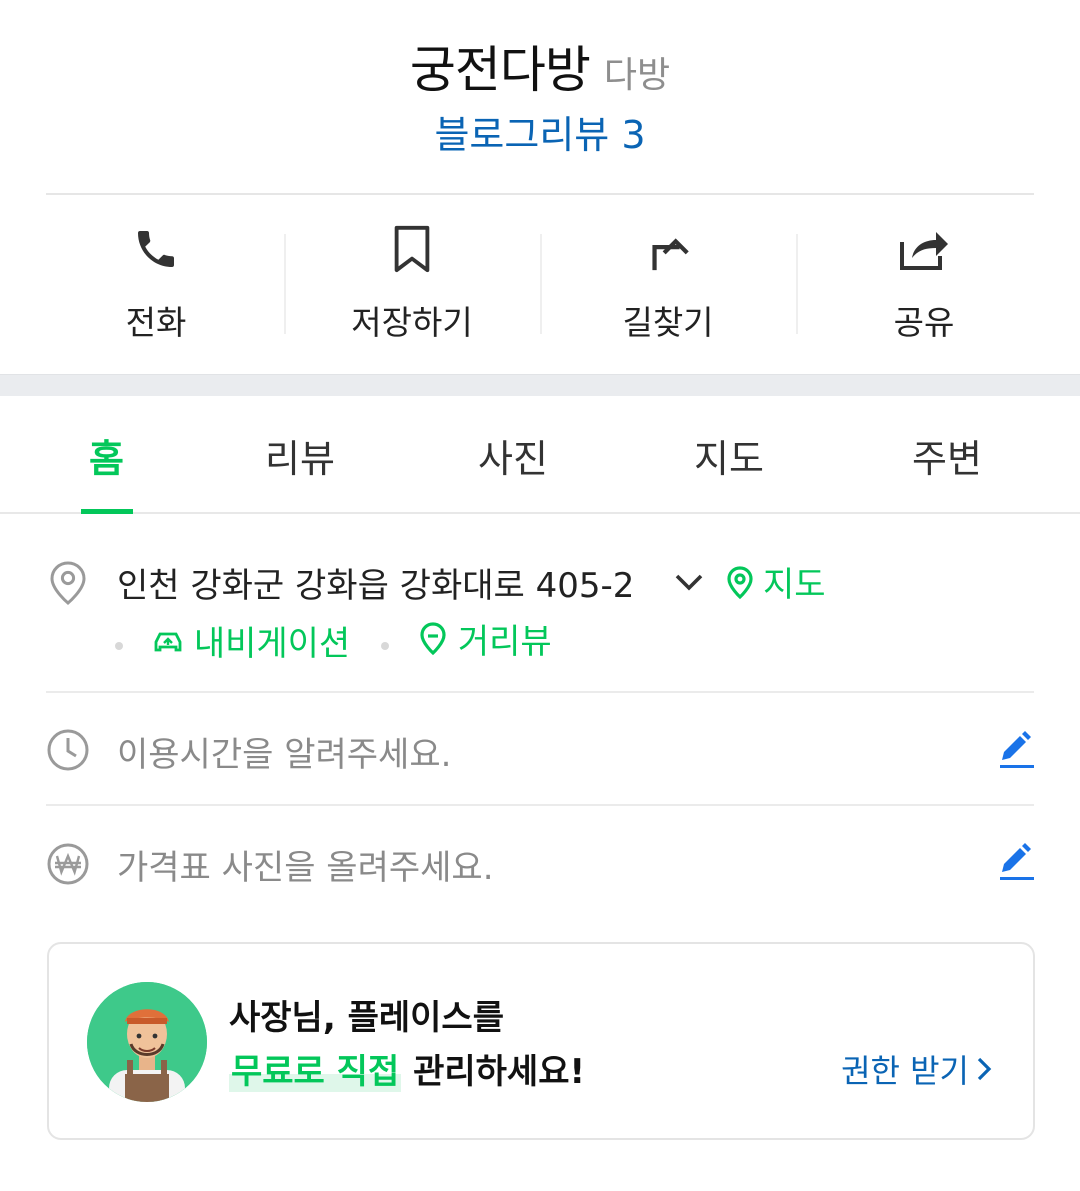 This screenshot has width=1080, height=1191. I want to click on address-sub-links: 내비게이션 거리뷰, so click(343, 639).